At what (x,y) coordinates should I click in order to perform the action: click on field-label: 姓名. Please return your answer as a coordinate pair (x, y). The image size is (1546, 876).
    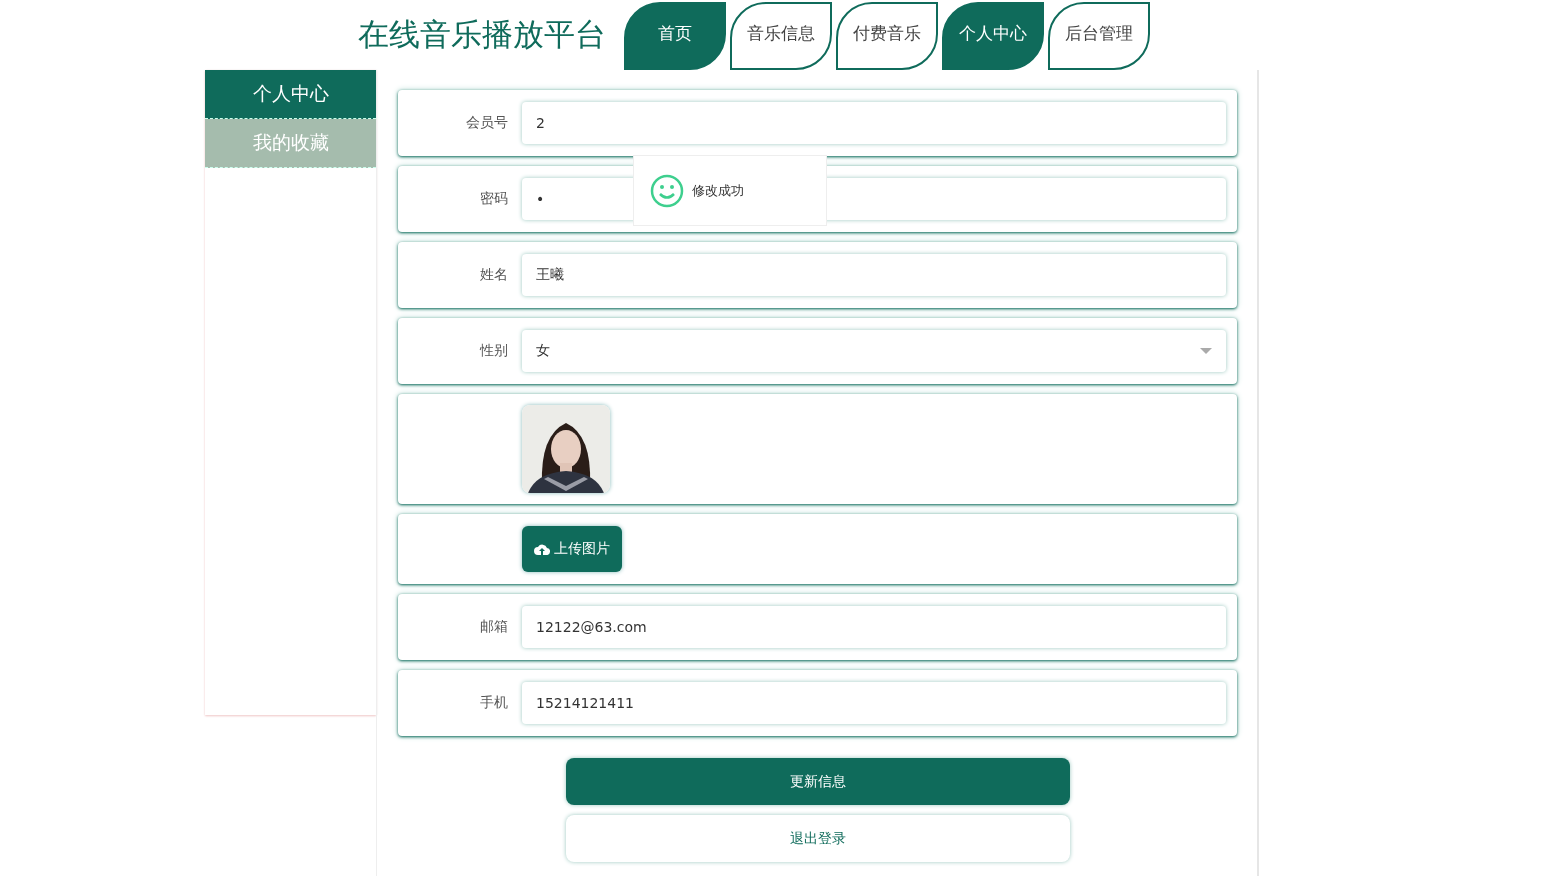
    Looking at the image, I should click on (493, 275).